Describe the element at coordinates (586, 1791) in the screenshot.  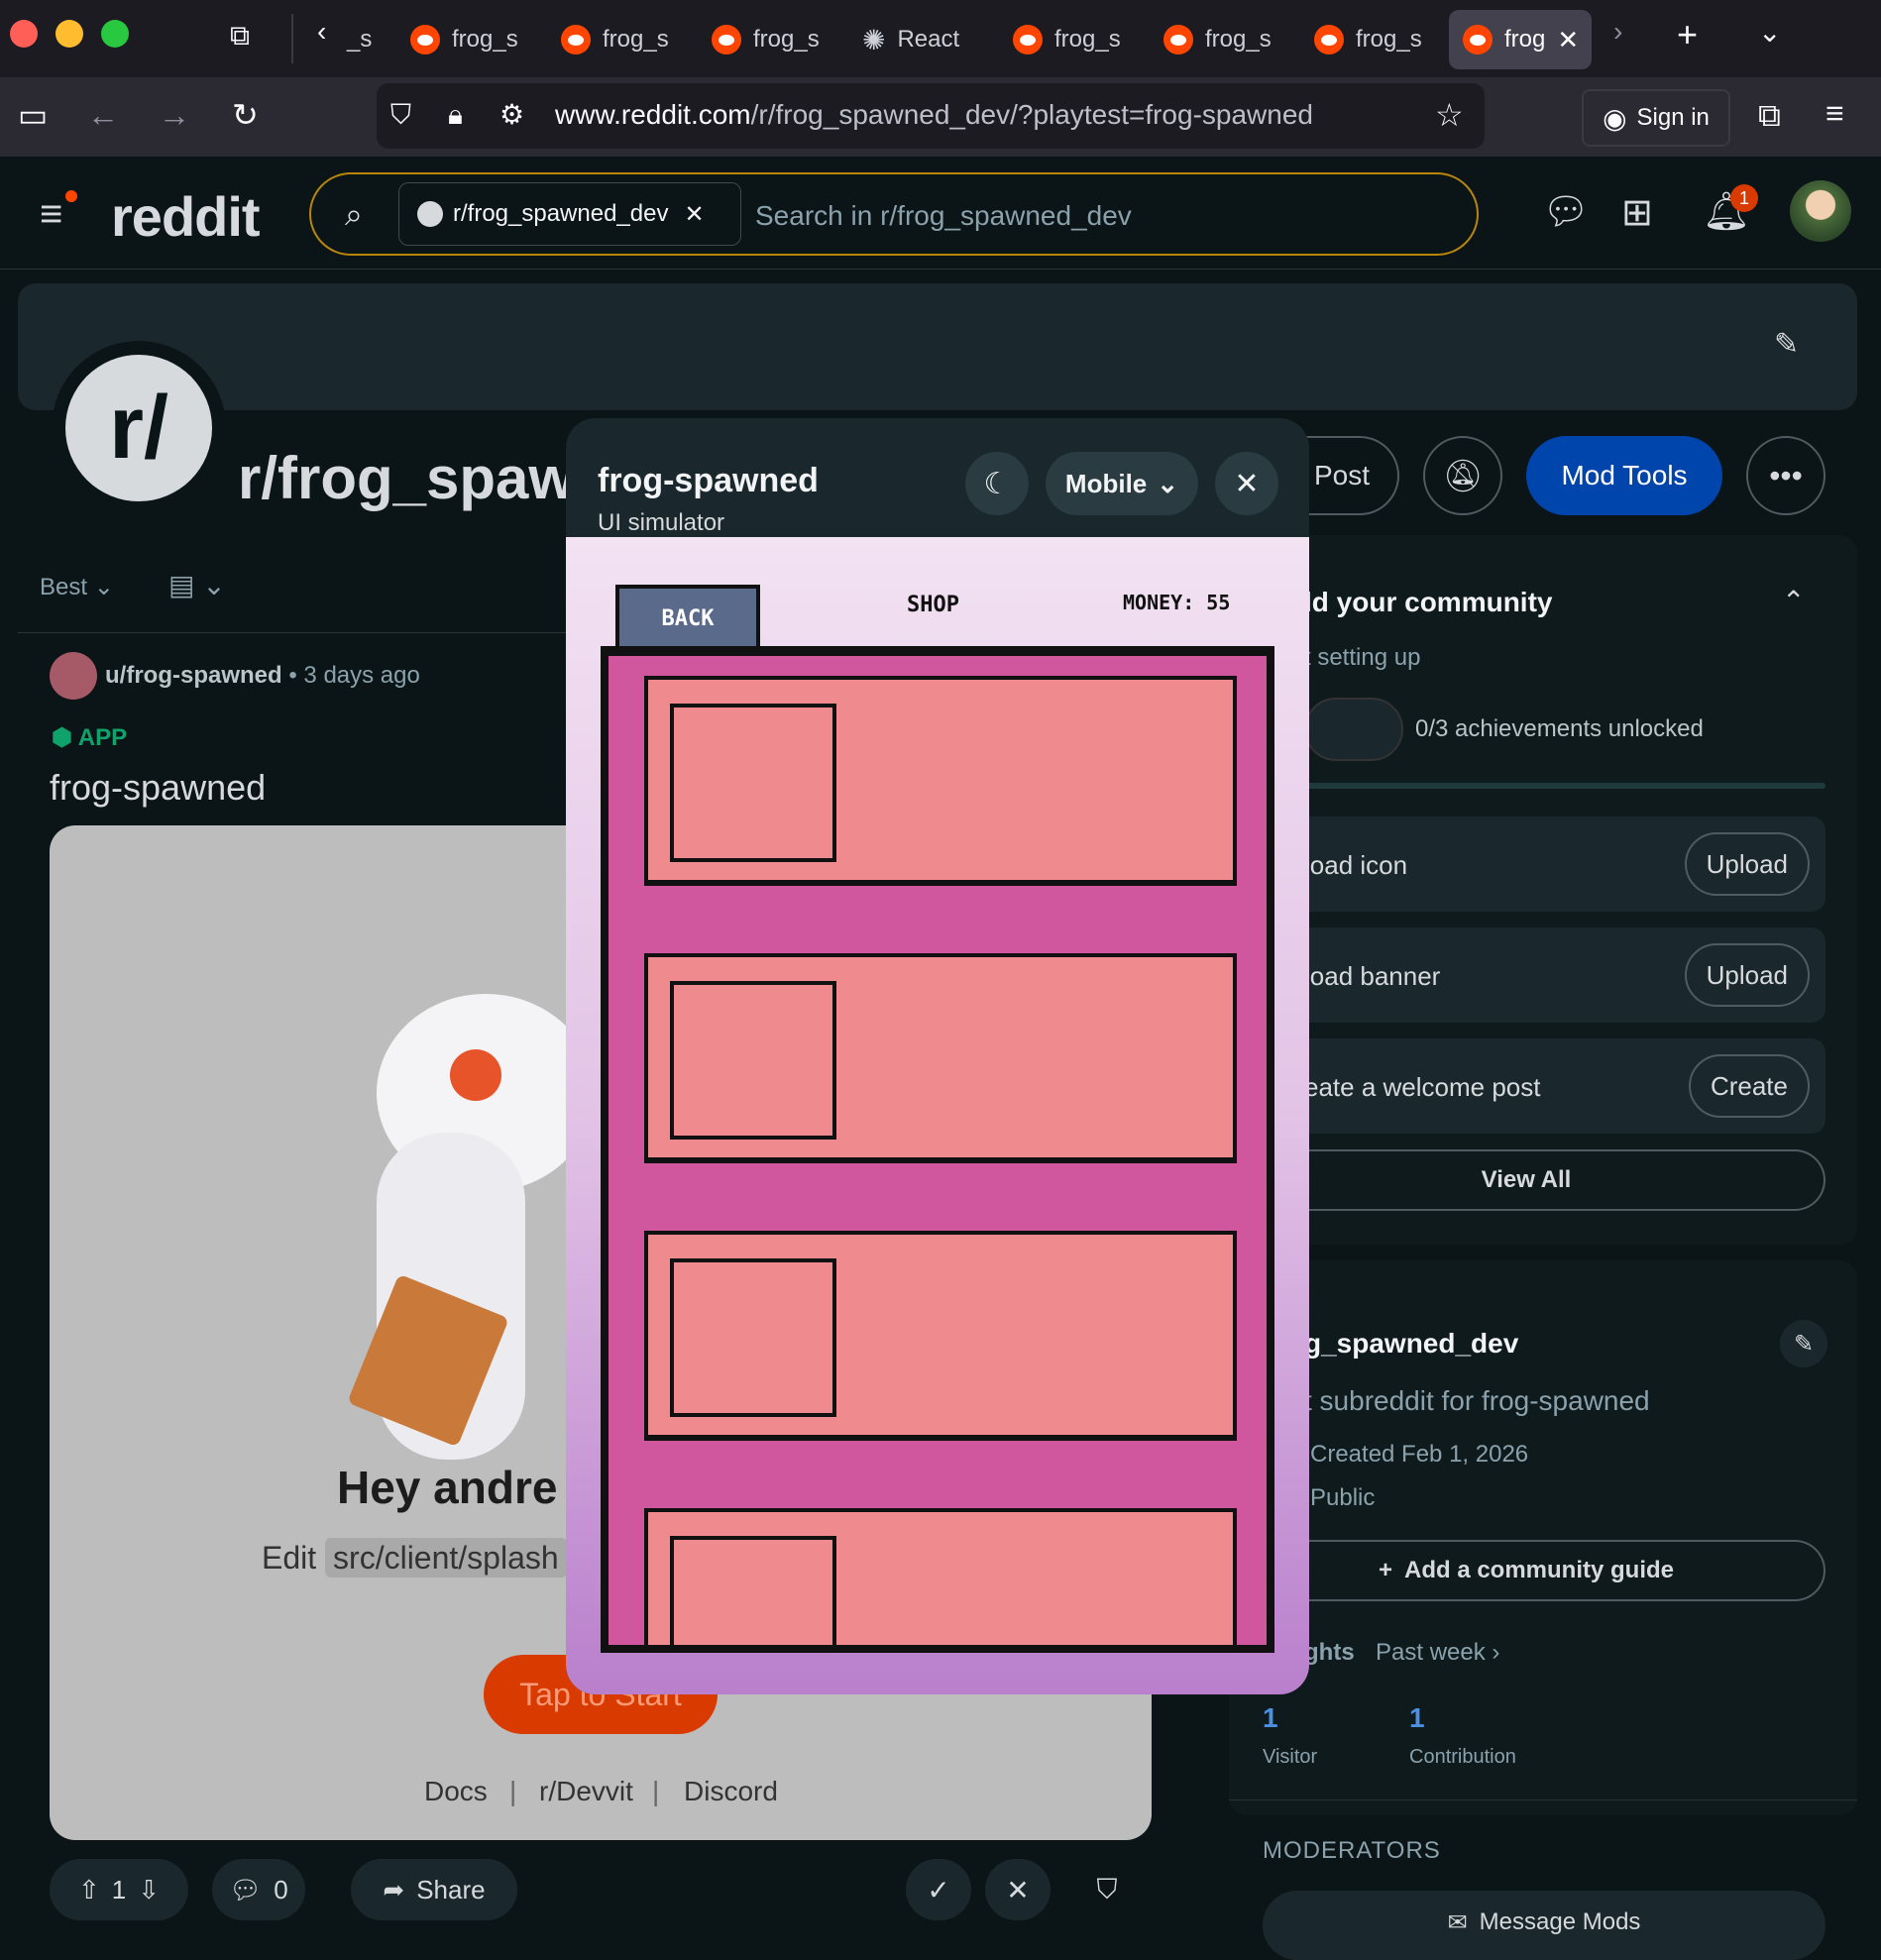
I see `devvit-link: r/Devvit` at that location.